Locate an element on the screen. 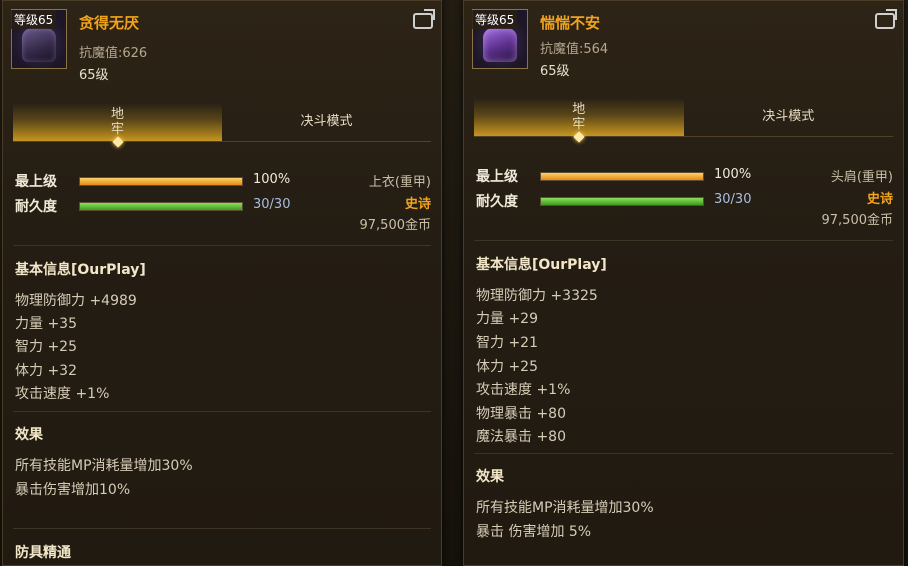 The height and width of the screenshot is (566, 908). stat-line: 智力 +25 is located at coordinates (46, 347).